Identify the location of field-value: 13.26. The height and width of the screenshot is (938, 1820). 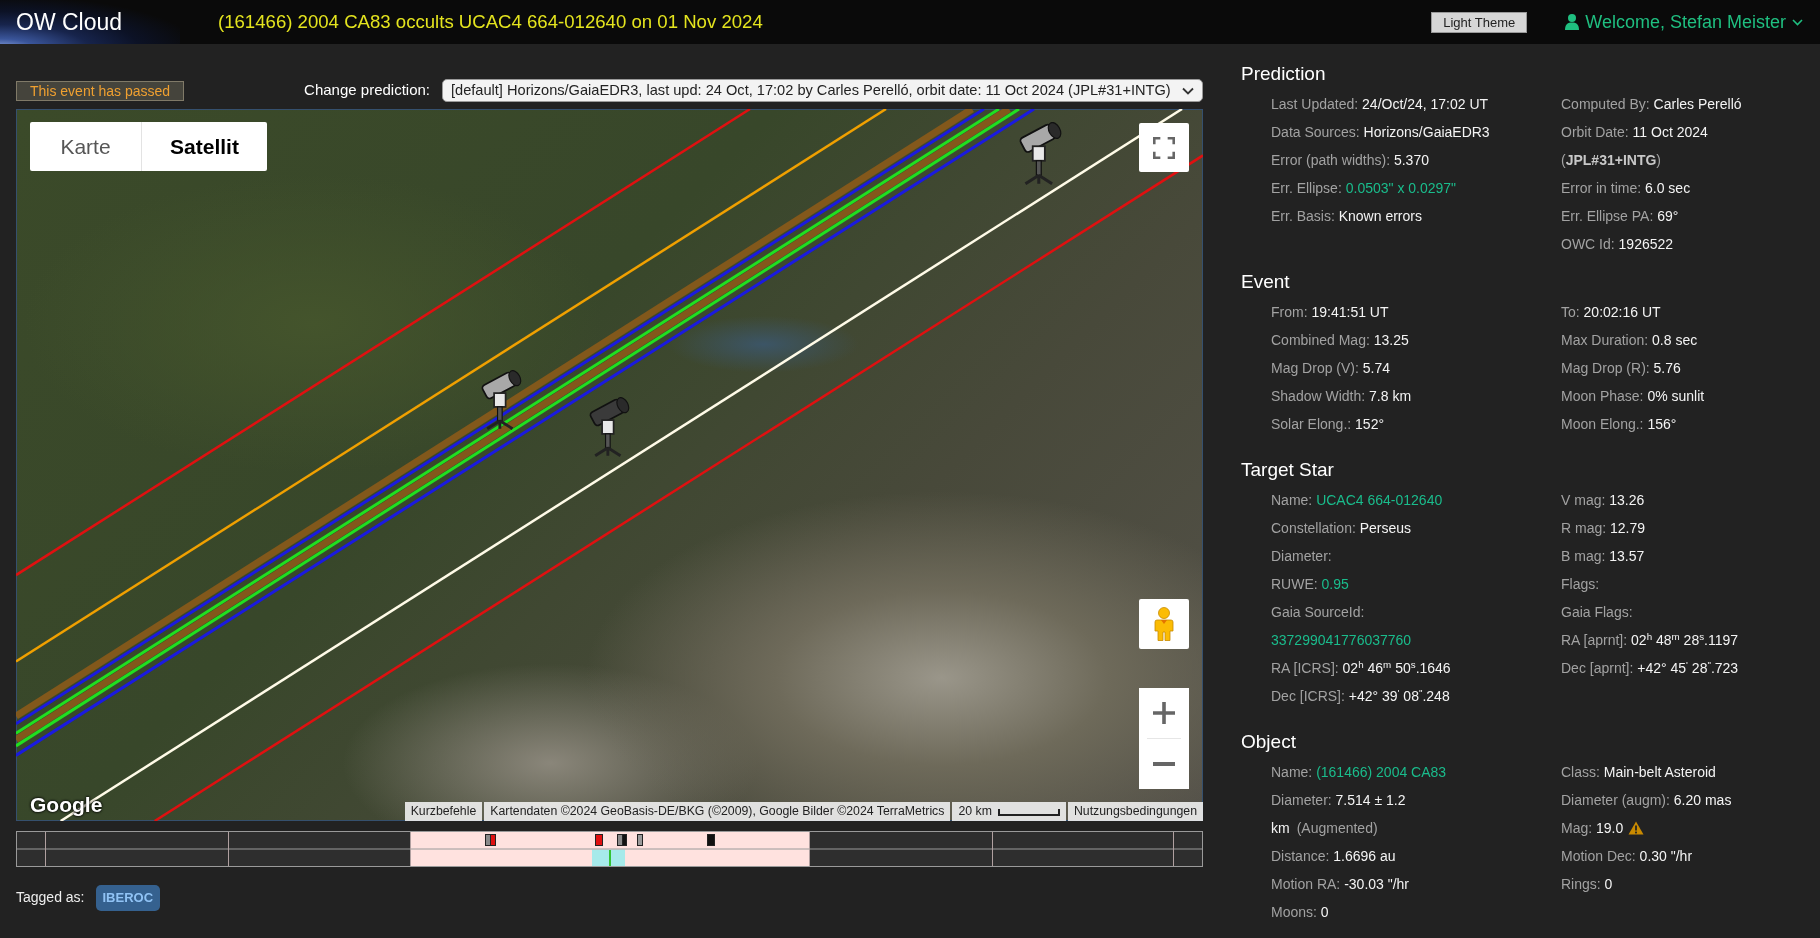
(1627, 500).